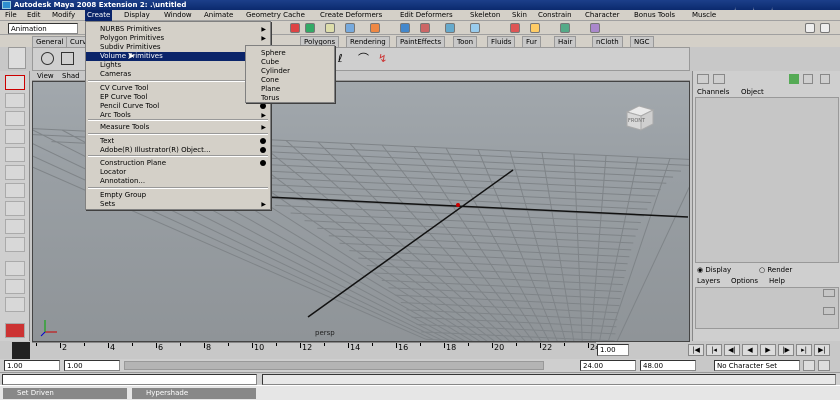 This screenshot has height=400, width=840. I want to click on snap-curve-icon, so click(310, 28).